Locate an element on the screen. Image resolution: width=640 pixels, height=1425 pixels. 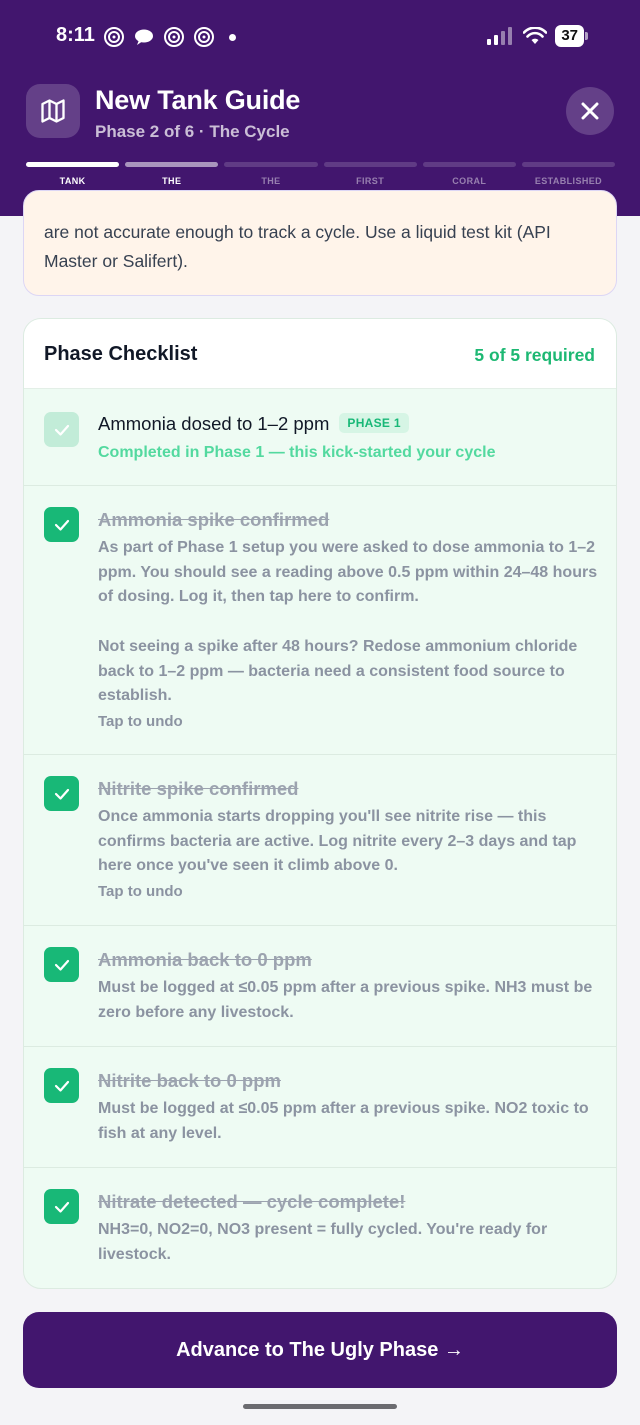
status-time: 8:11 is located at coordinates (75, 35).